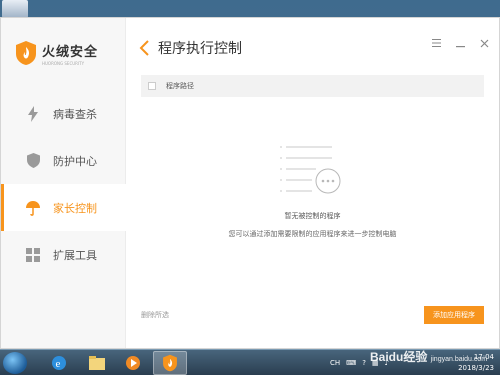 The image size is (500, 375). Describe the element at coordinates (170, 363) in the screenshot. I see `huorong-icon` at that location.